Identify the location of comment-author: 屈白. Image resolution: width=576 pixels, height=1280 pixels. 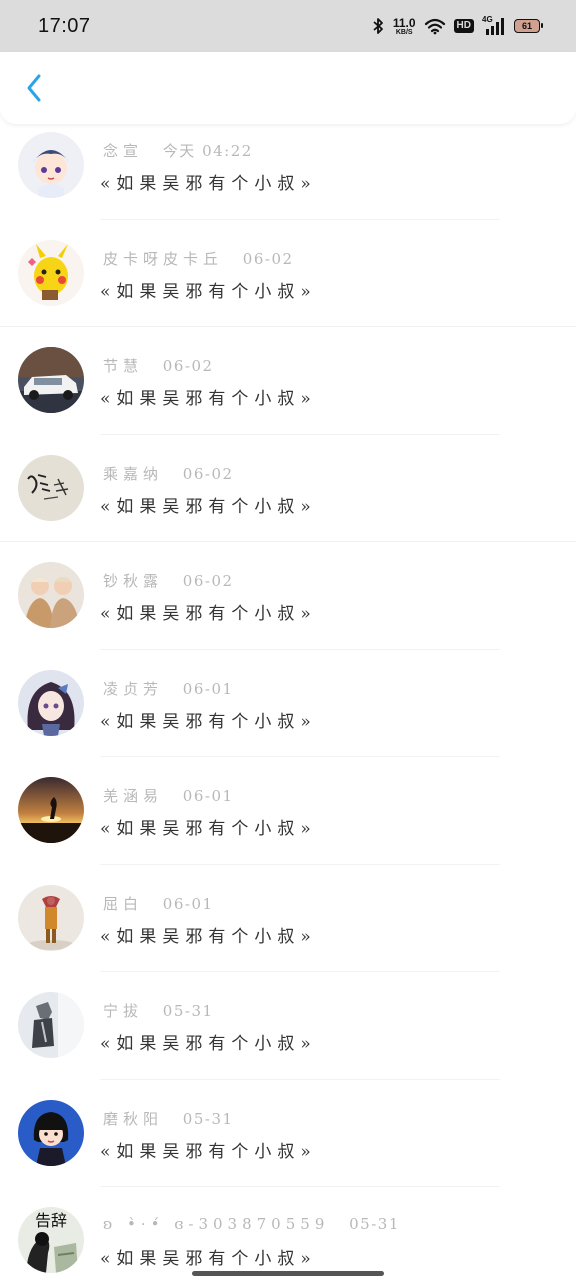
(123, 904).